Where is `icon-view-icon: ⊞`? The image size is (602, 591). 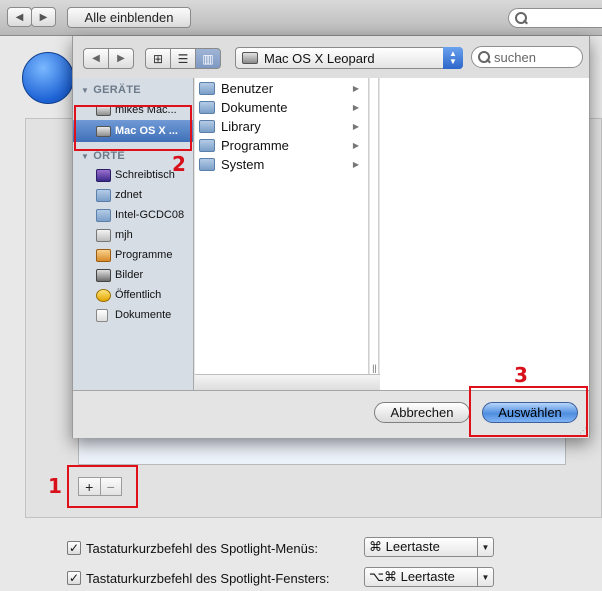
icon-view-icon: ⊞ is located at coordinates (158, 58).